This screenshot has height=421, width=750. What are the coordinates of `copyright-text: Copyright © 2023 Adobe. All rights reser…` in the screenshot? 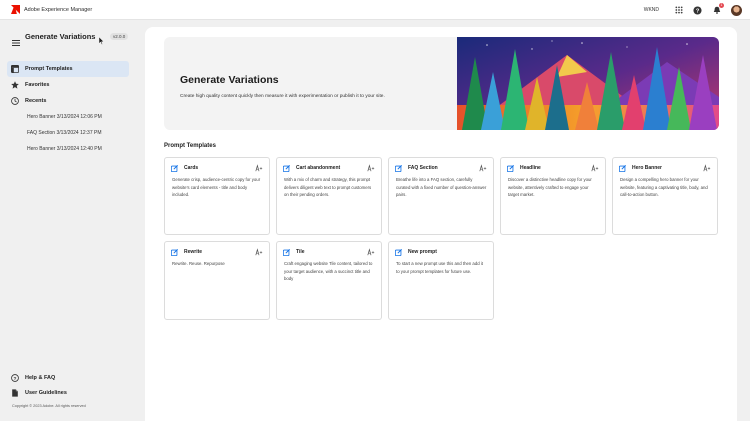 It's located at (49, 406).